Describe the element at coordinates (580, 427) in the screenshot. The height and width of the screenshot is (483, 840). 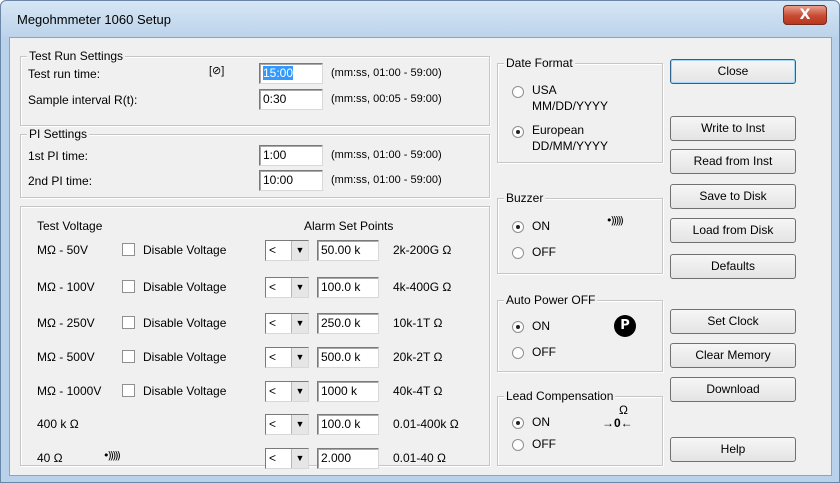
I see `lead-compensation-group: Lead Compensation ON Ω →0← OFF` at that location.